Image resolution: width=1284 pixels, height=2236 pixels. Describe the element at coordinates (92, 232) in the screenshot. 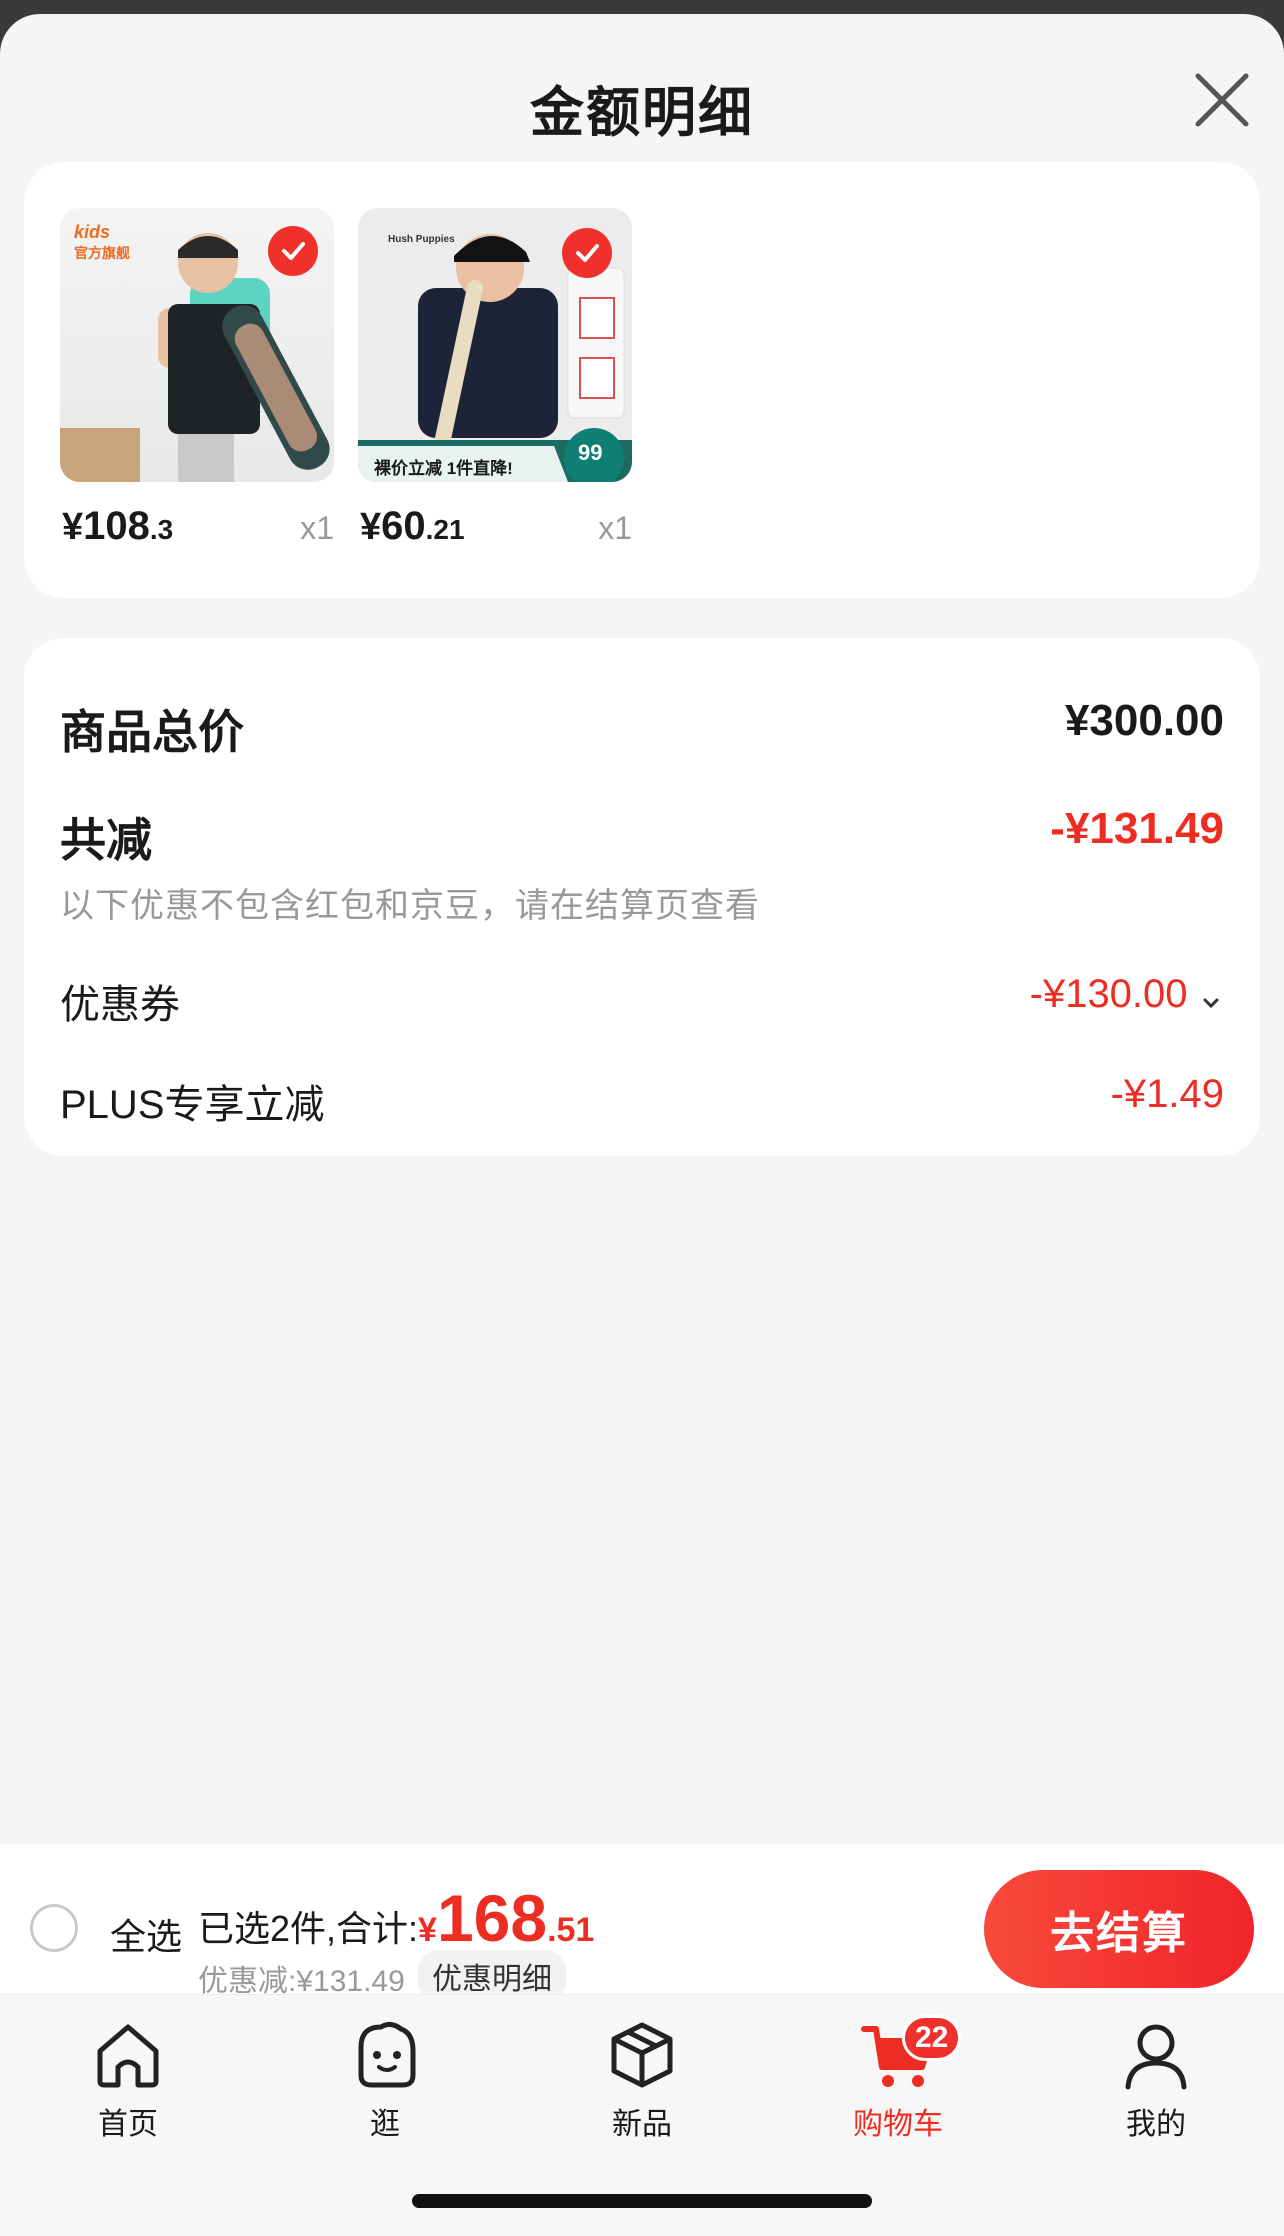

I see `product-brand-text: kids` at that location.